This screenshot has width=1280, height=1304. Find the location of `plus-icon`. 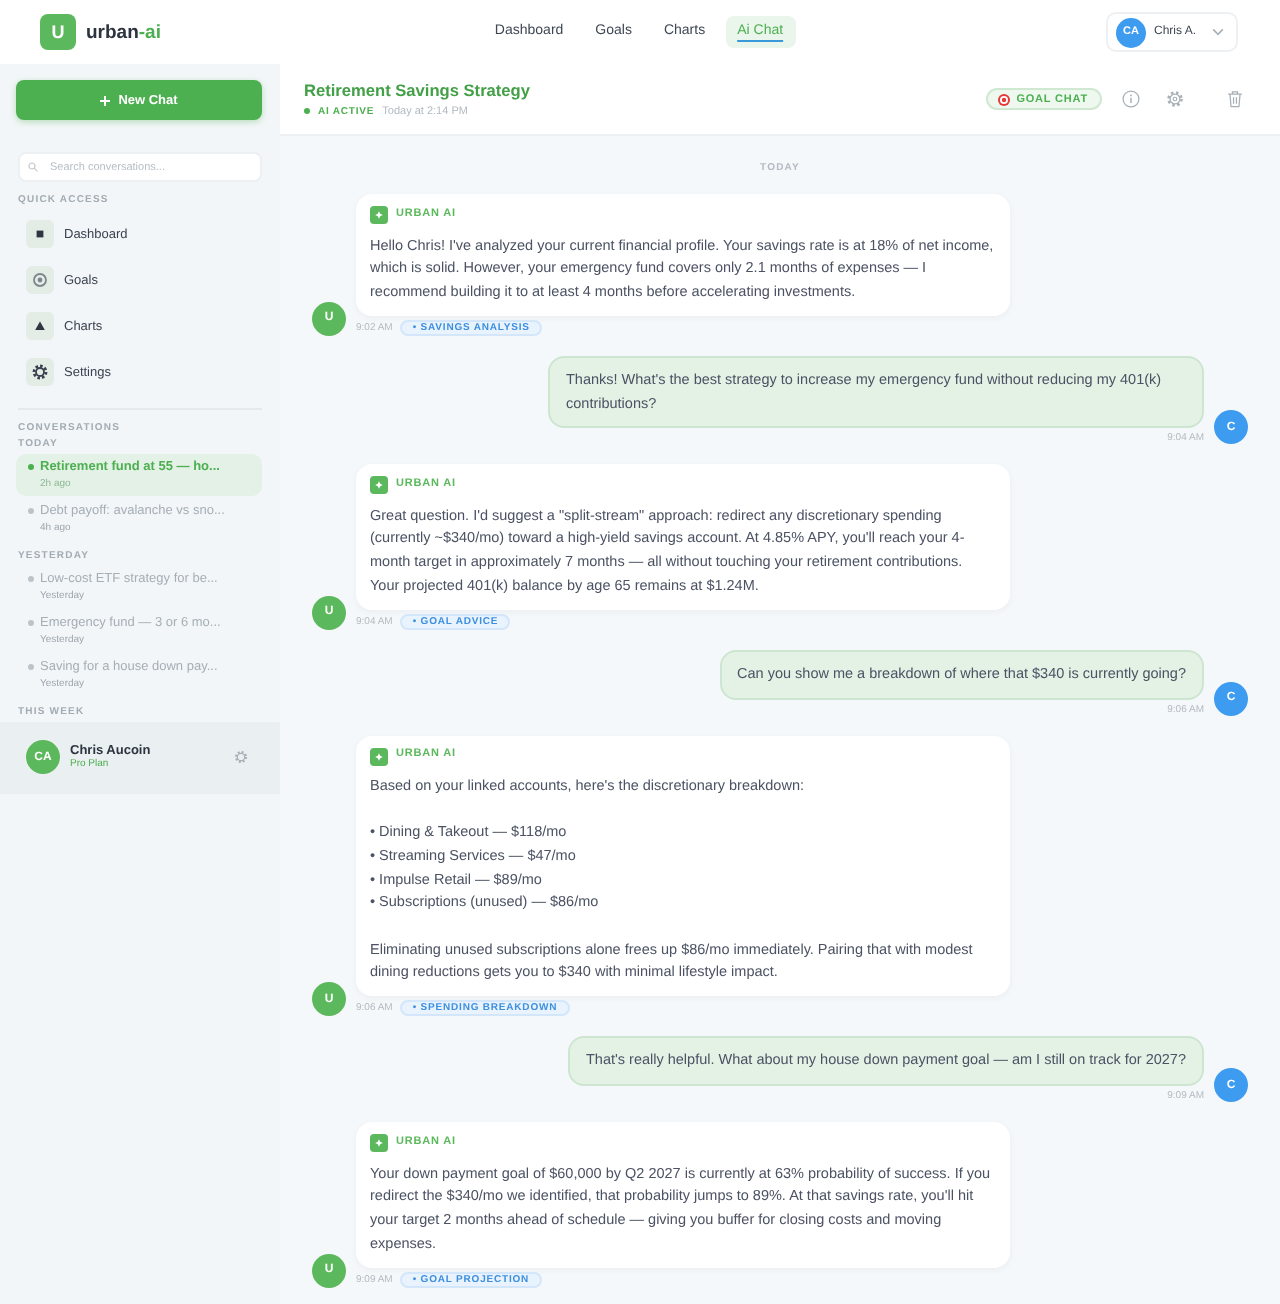

plus-icon is located at coordinates (105, 100).